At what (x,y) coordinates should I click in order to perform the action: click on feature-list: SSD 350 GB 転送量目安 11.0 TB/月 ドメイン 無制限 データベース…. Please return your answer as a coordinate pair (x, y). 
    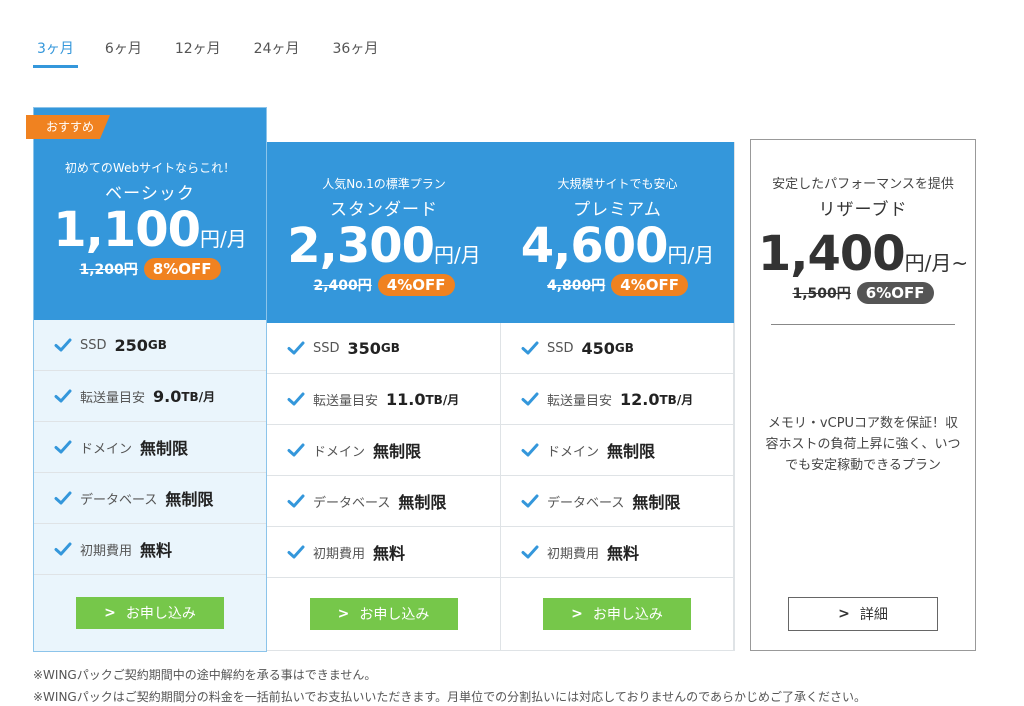
    Looking at the image, I should click on (384, 486).